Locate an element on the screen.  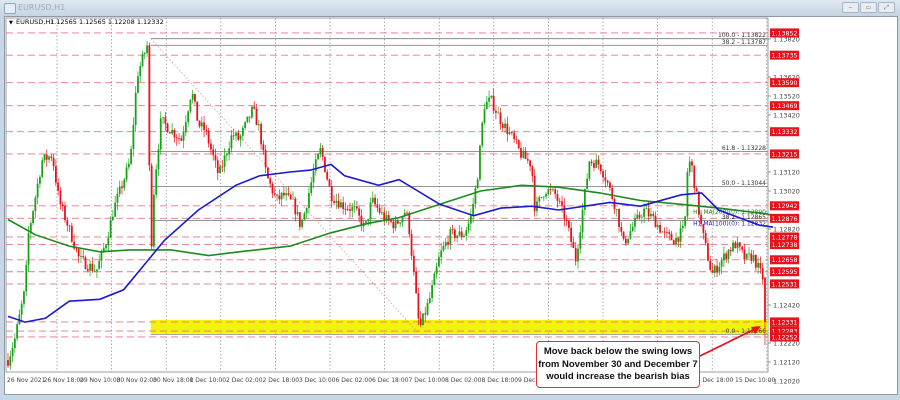
x-tick-label: 8 Dec 02:00 is located at coordinates (463, 380).